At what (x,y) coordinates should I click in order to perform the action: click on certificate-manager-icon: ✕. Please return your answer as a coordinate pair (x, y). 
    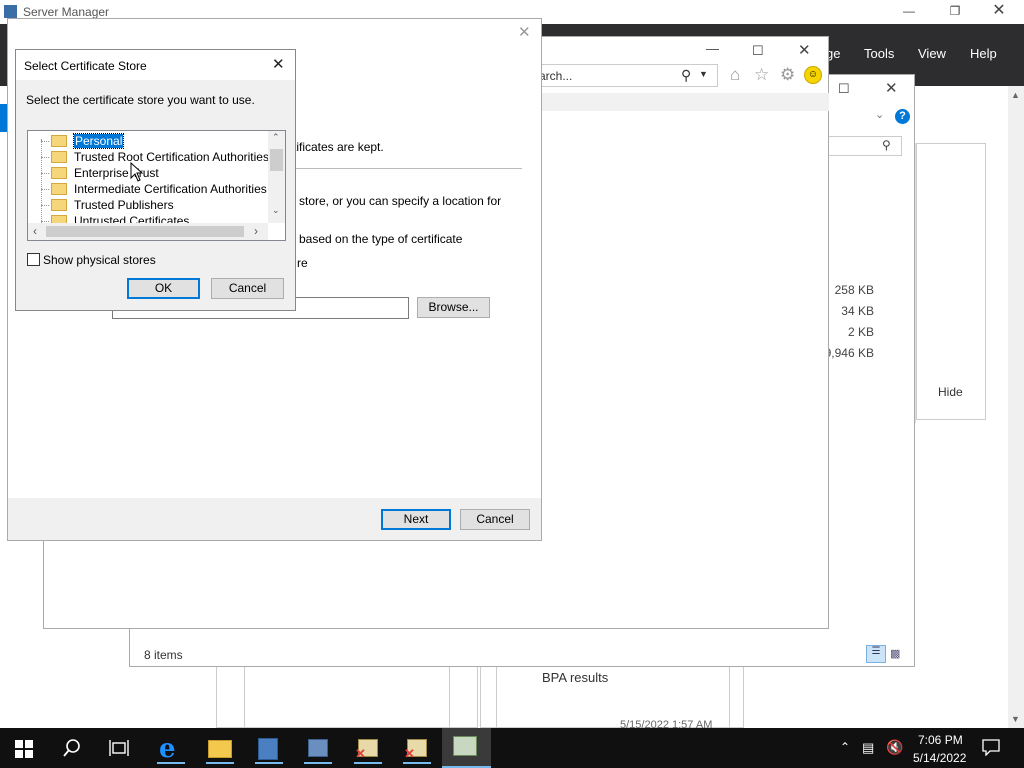
    Looking at the image, I should click on (368, 749).